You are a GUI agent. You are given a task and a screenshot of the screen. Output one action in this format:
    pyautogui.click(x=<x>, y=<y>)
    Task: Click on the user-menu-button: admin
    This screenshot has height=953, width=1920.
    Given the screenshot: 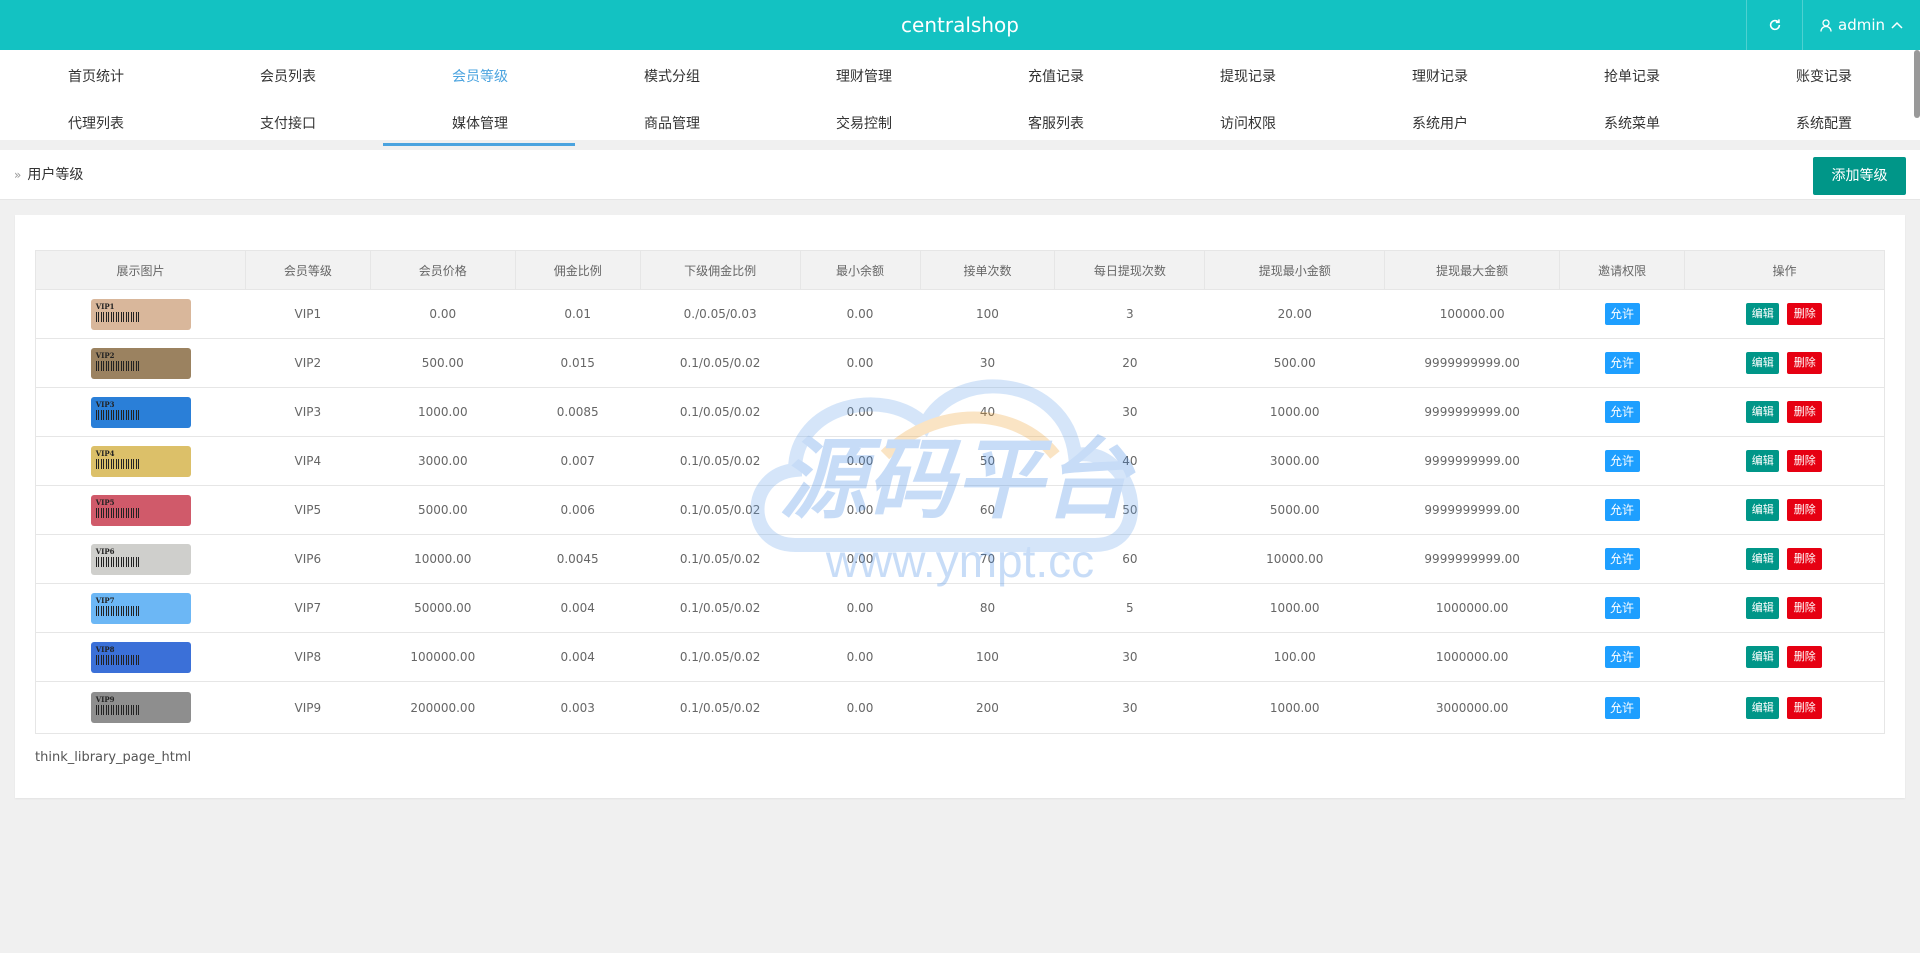 What is the action you would take?
    pyautogui.click(x=1861, y=25)
    